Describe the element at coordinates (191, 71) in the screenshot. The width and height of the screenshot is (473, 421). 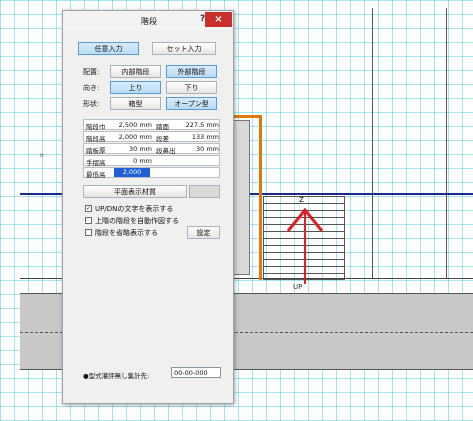
I see `placement-outer-button: 外部階段` at that location.